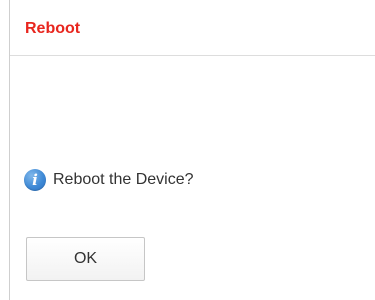 This screenshot has width=375, height=300. What do you see at coordinates (53, 28) in the screenshot?
I see `panel-title: Reboot` at bounding box center [53, 28].